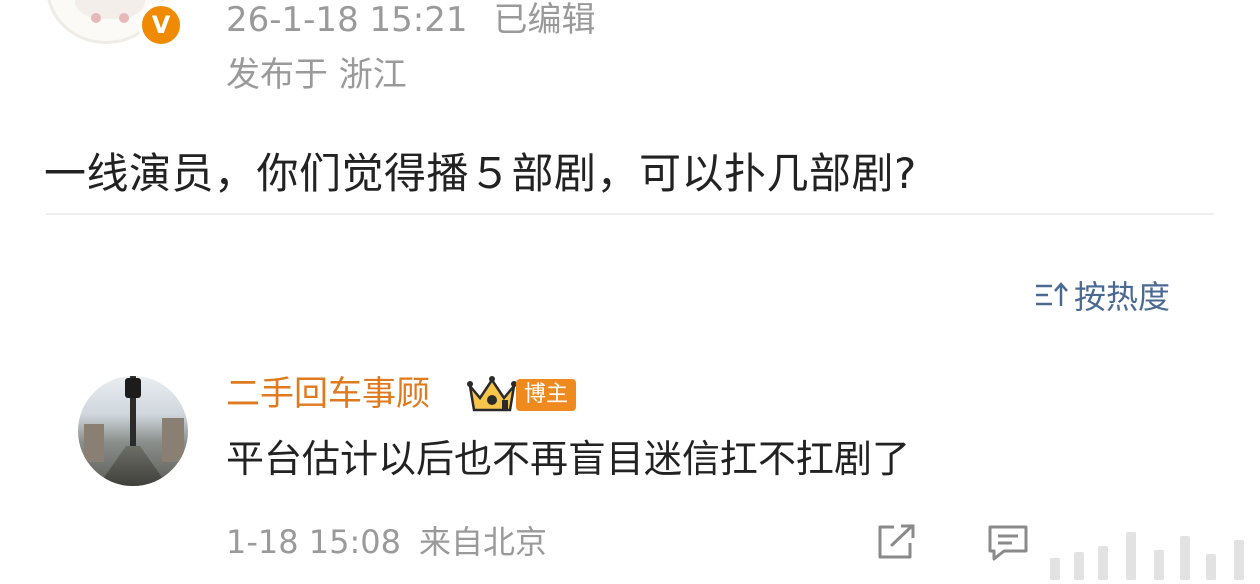  I want to click on comment-meta: 1-18 15:08 来自北京, so click(386, 542).